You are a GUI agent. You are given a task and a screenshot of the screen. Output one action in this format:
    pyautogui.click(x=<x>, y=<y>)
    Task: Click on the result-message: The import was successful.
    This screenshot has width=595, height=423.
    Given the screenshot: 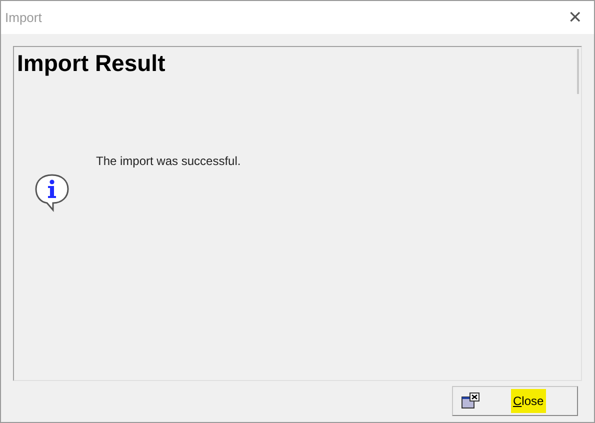 What is the action you would take?
    pyautogui.click(x=168, y=161)
    